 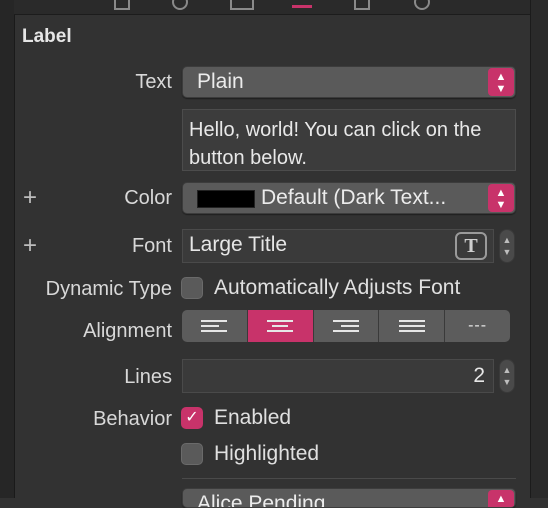 What do you see at coordinates (253, 417) in the screenshot?
I see `enabled-label: Enabled` at bounding box center [253, 417].